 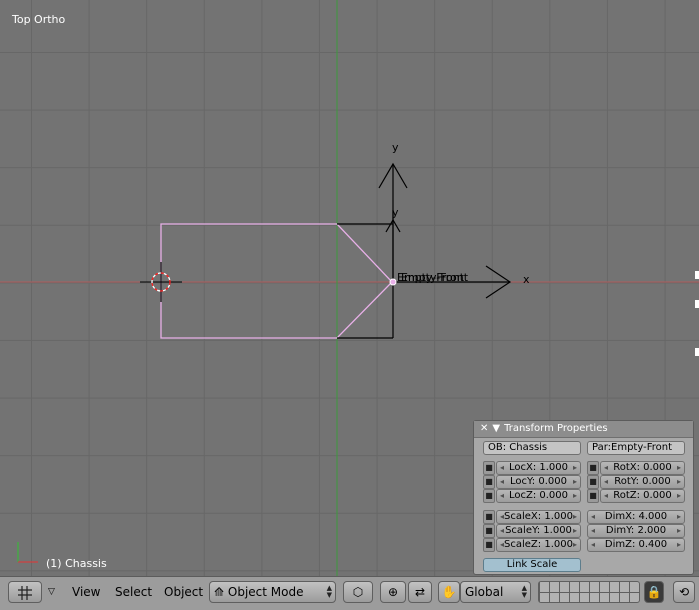 I want to click on menu-object: Object, so click(x=183, y=592).